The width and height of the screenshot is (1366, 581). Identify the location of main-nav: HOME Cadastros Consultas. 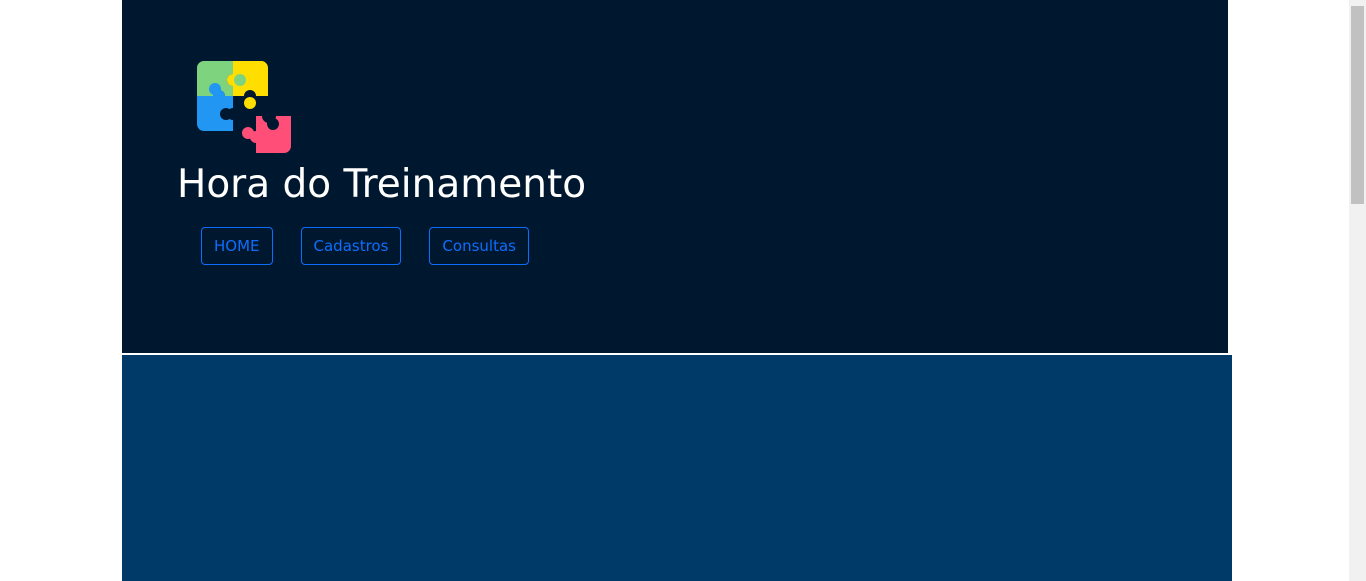
(365, 246).